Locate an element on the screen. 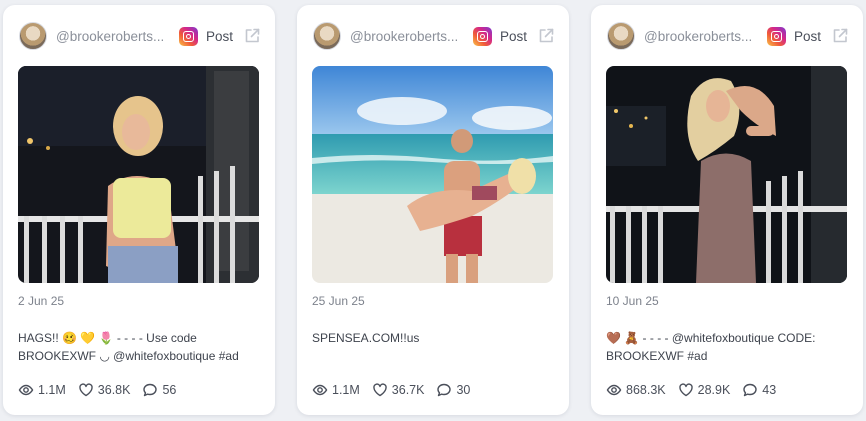  post-stats: 1.1M 36.8K 56 is located at coordinates (103, 390).